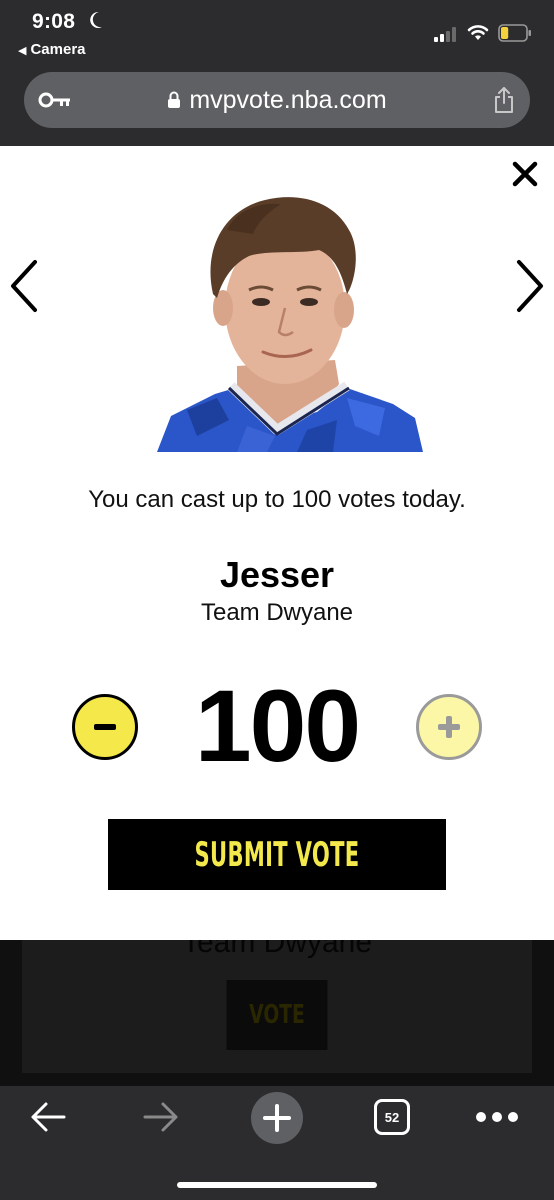 The height and width of the screenshot is (1200, 554). I want to click on status-bar: 9:08 ◀ Camera, so click(277, 33).